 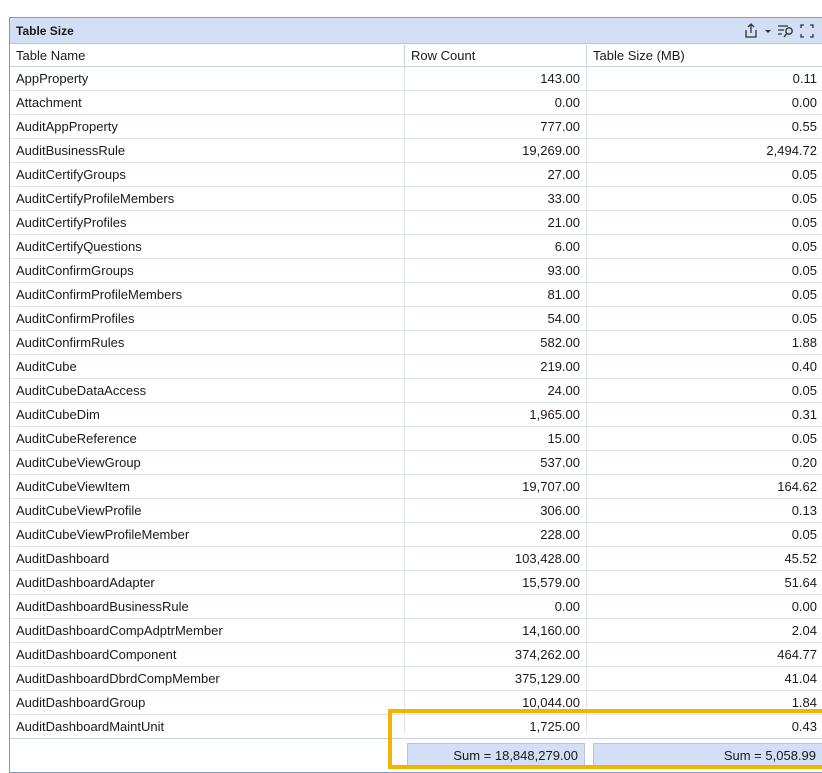 What do you see at coordinates (807, 30) in the screenshot?
I see `fullscreen-icon` at bounding box center [807, 30].